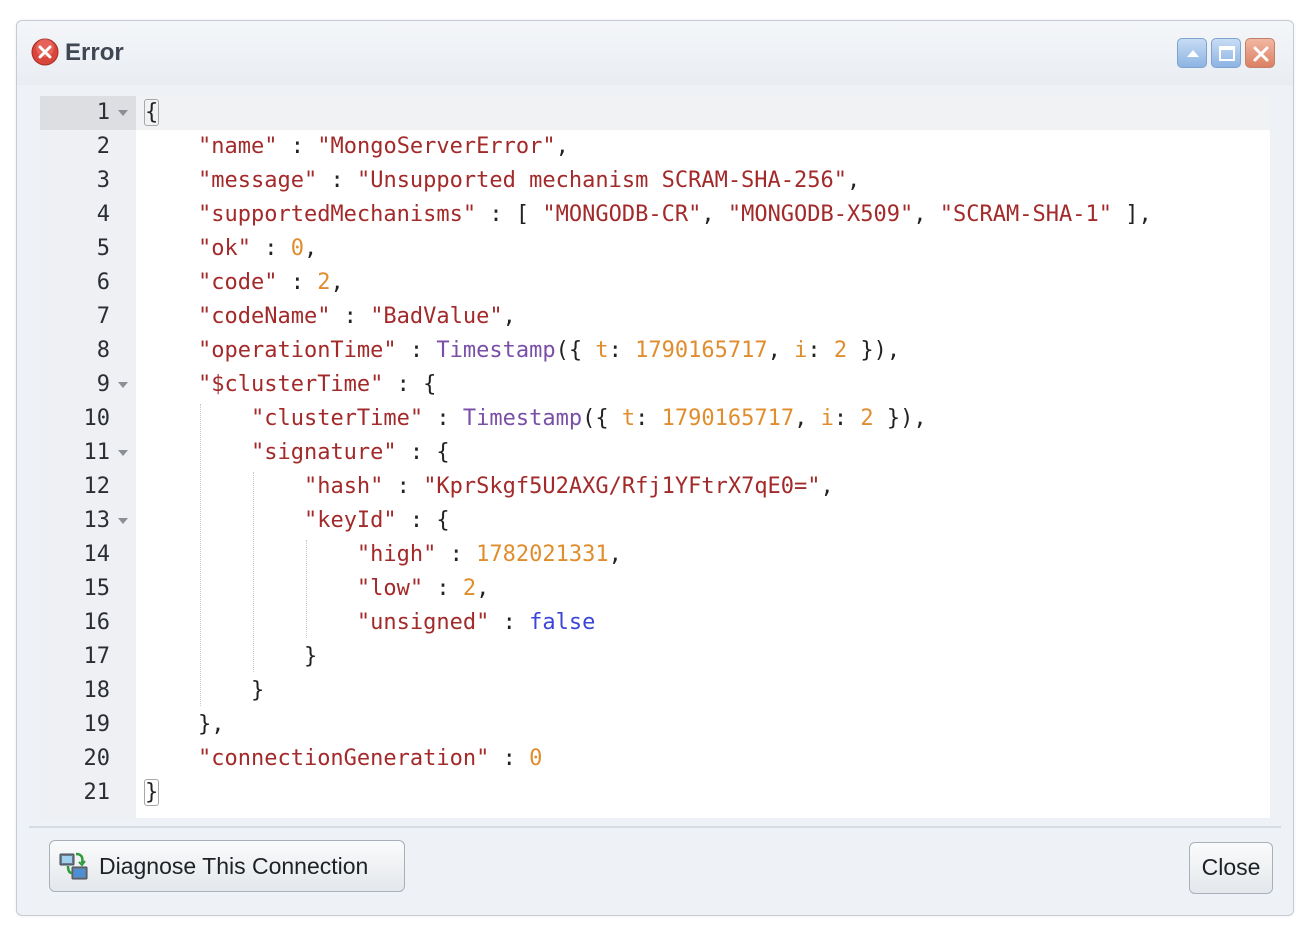 This screenshot has height=932, width=1314. What do you see at coordinates (103, 316) in the screenshot?
I see `line-number: 7` at bounding box center [103, 316].